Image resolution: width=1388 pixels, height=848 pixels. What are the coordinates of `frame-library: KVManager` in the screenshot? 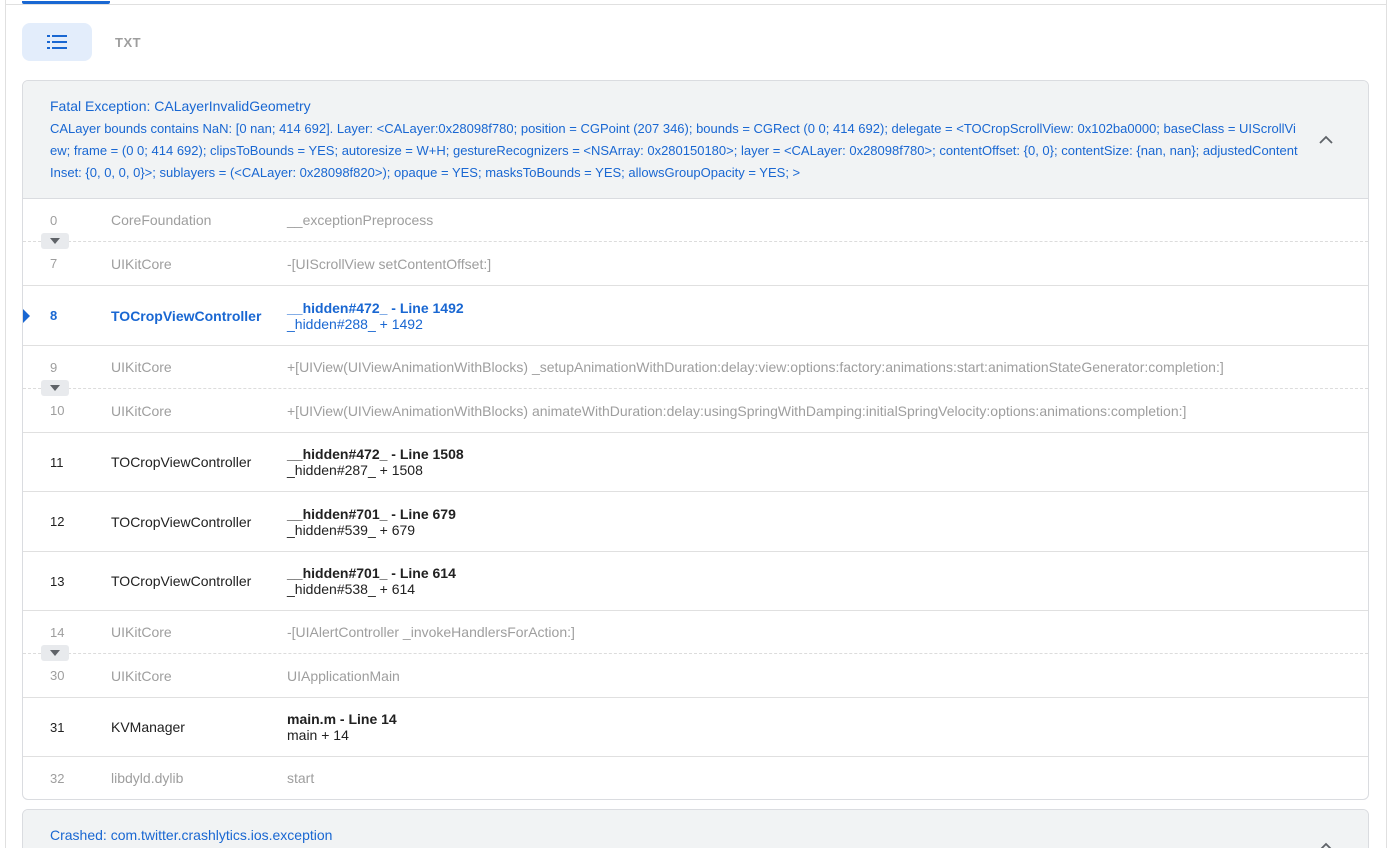 It's located at (148, 727).